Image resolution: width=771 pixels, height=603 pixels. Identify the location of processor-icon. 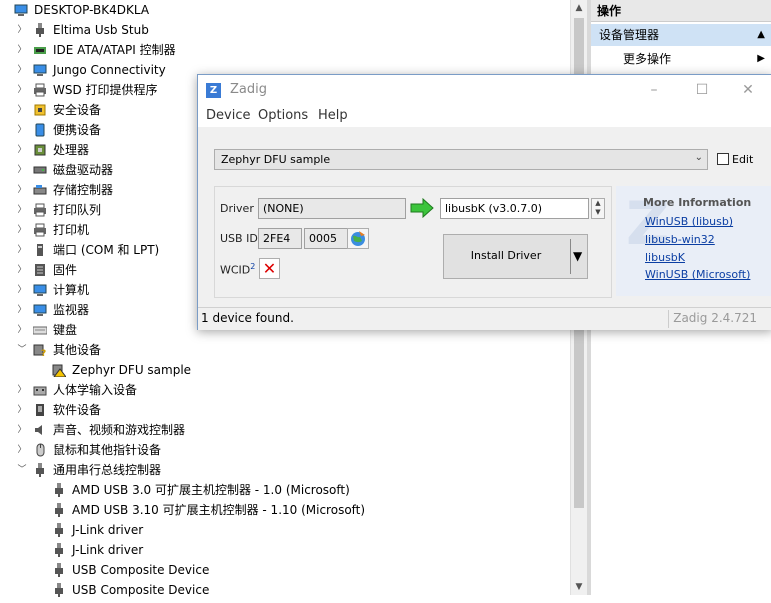
(40, 150).